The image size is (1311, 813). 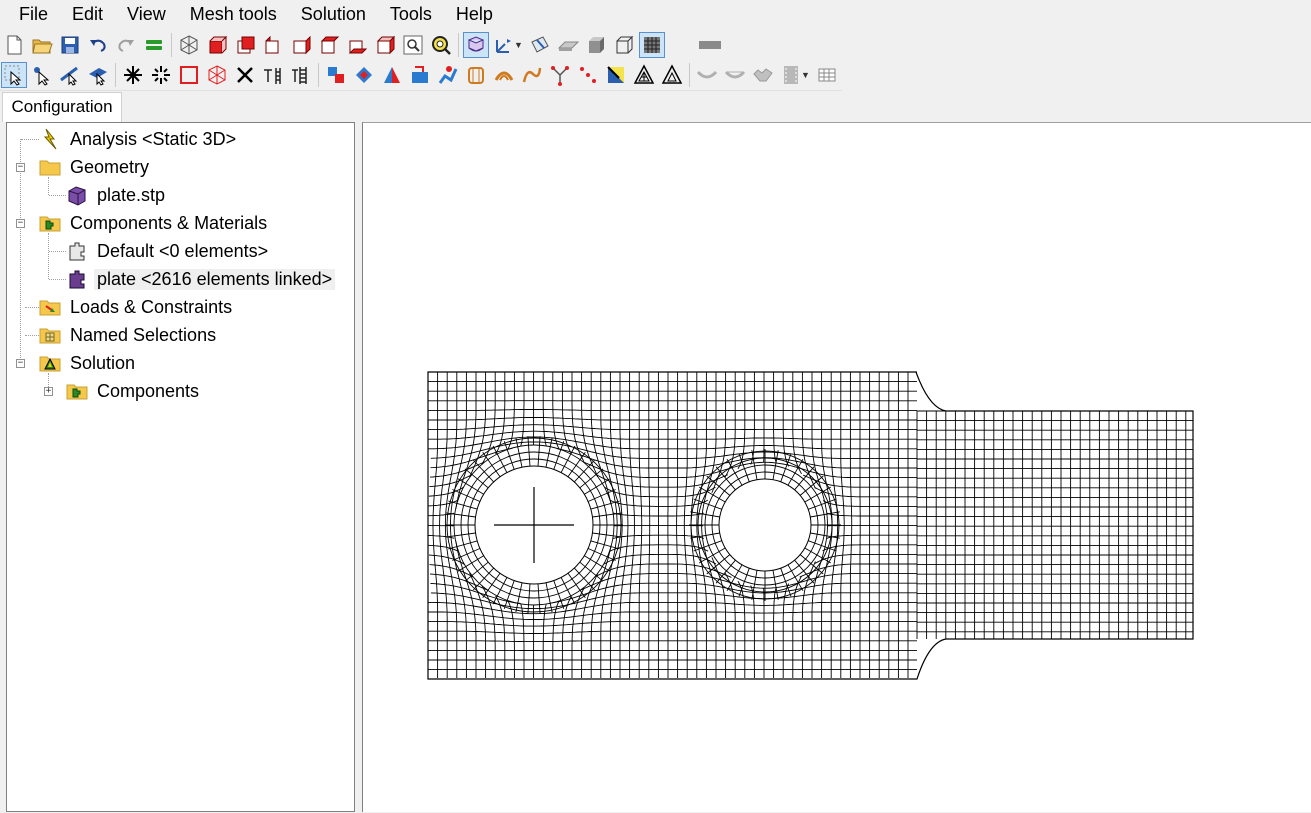 I want to click on view-iso-wire-icon, so click(x=189, y=45).